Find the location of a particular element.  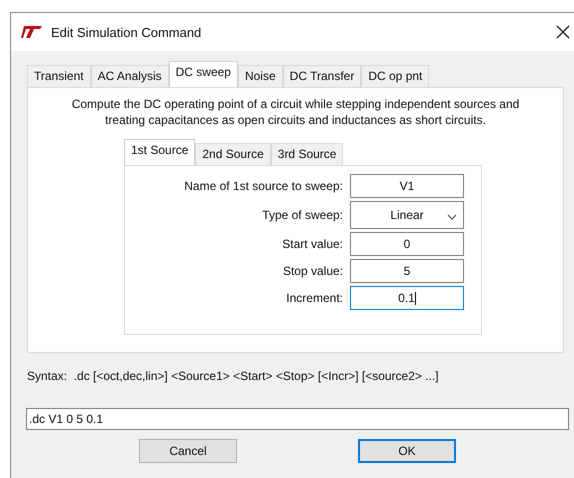

tab: DC sweep is located at coordinates (203, 74).